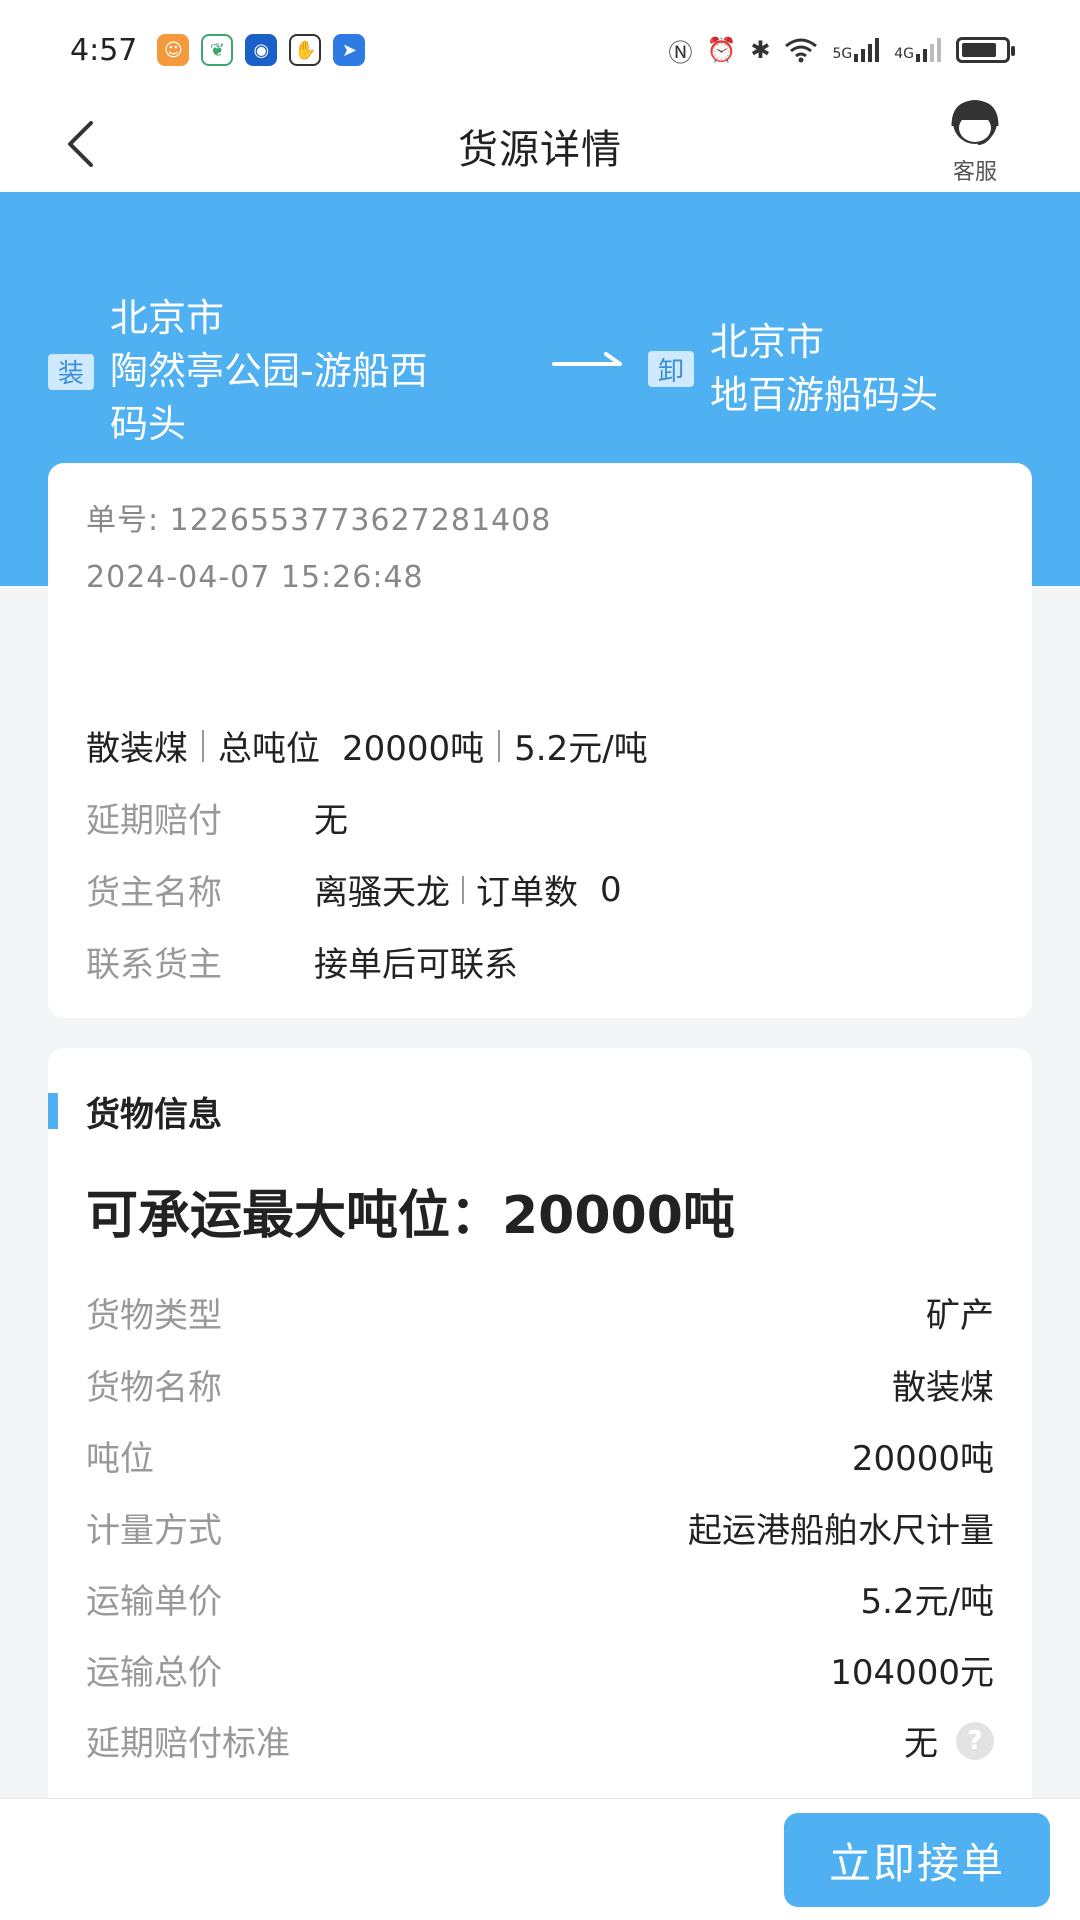  Describe the element at coordinates (154, 1531) in the screenshot. I see `row-label: 计量方式` at that location.